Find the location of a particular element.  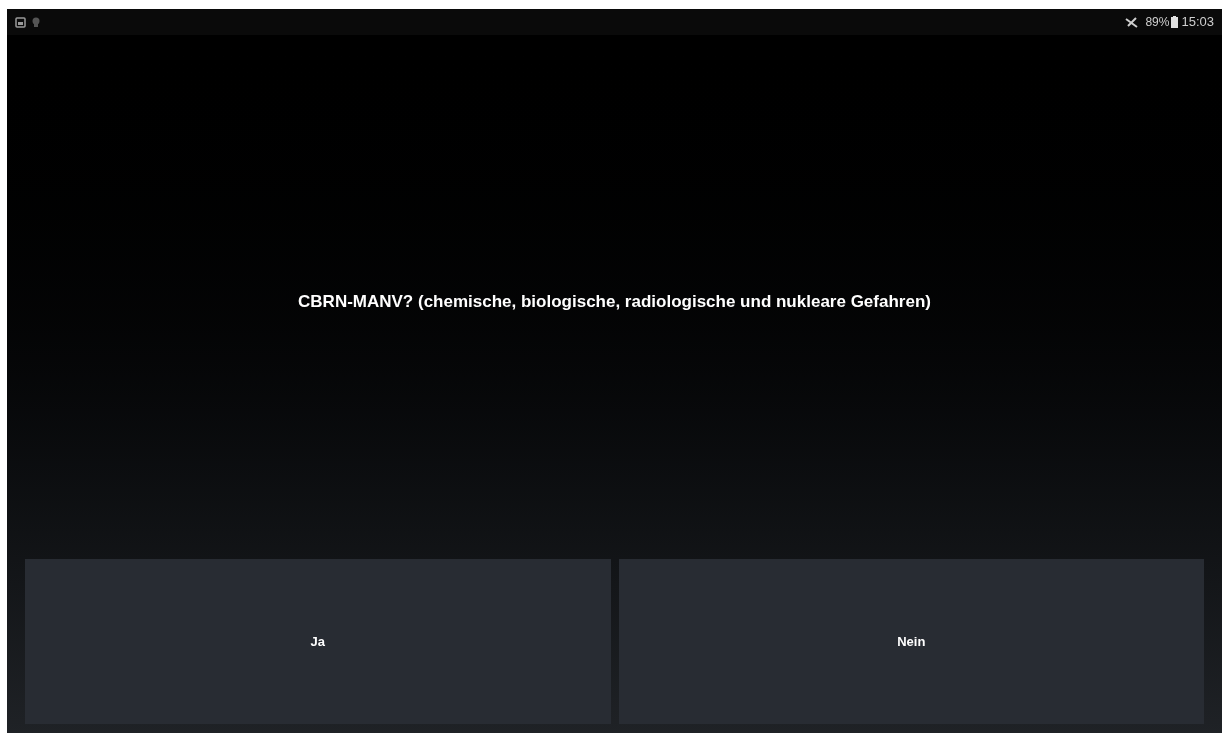

battery-percentage: 89% is located at coordinates (1157, 22).